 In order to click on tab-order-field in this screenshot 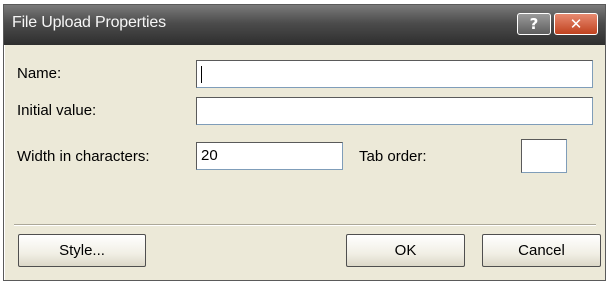, I will do `click(544, 156)`.